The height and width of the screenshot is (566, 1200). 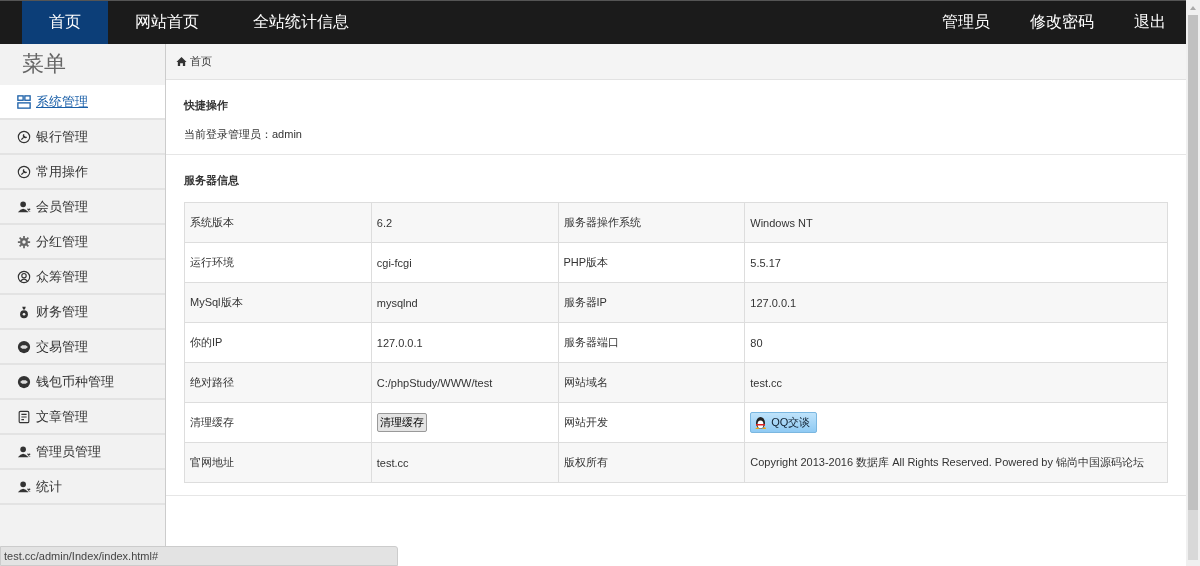 What do you see at coordinates (784, 422) in the screenshot?
I see `qq-chat-button: QQ交谈` at bounding box center [784, 422].